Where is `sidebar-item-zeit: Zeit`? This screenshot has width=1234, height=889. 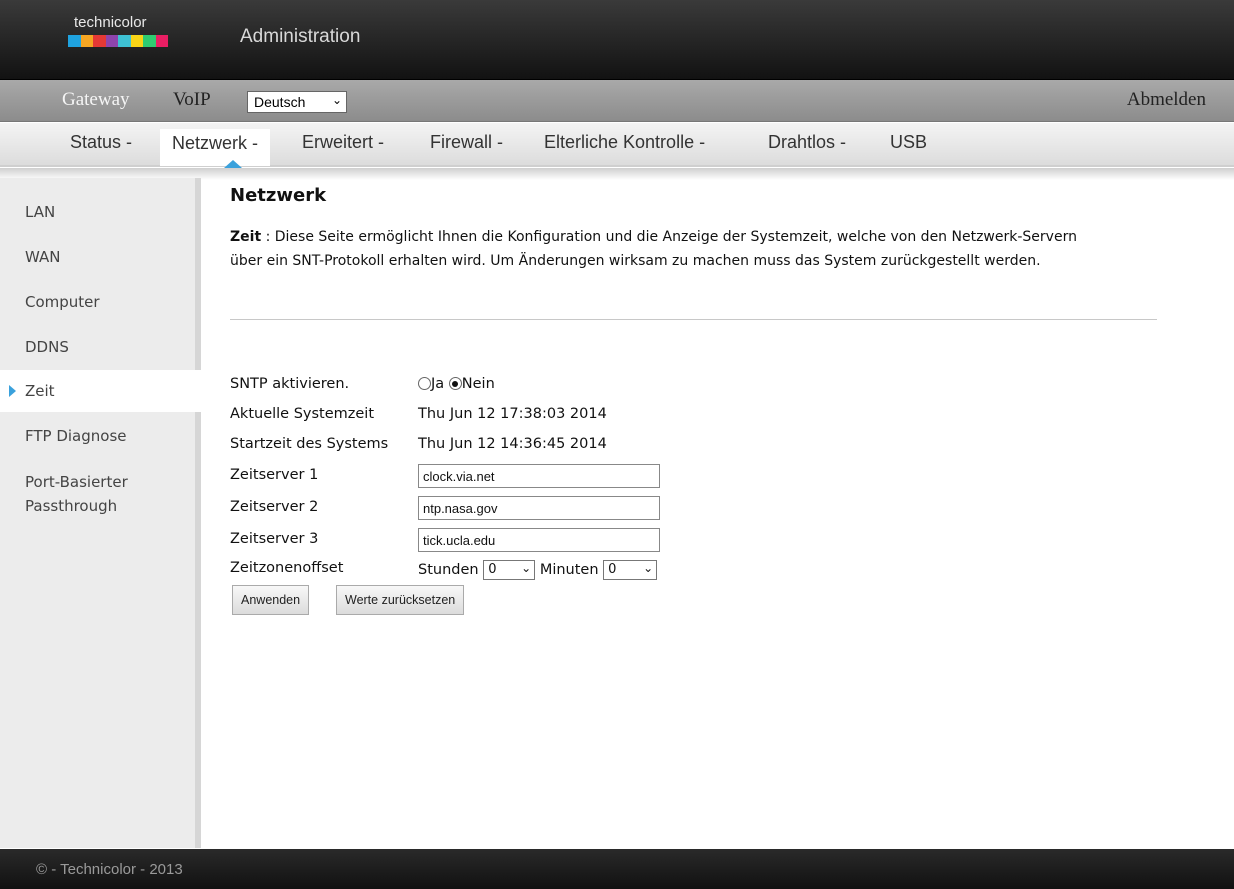 sidebar-item-zeit: Zeit is located at coordinates (100, 391).